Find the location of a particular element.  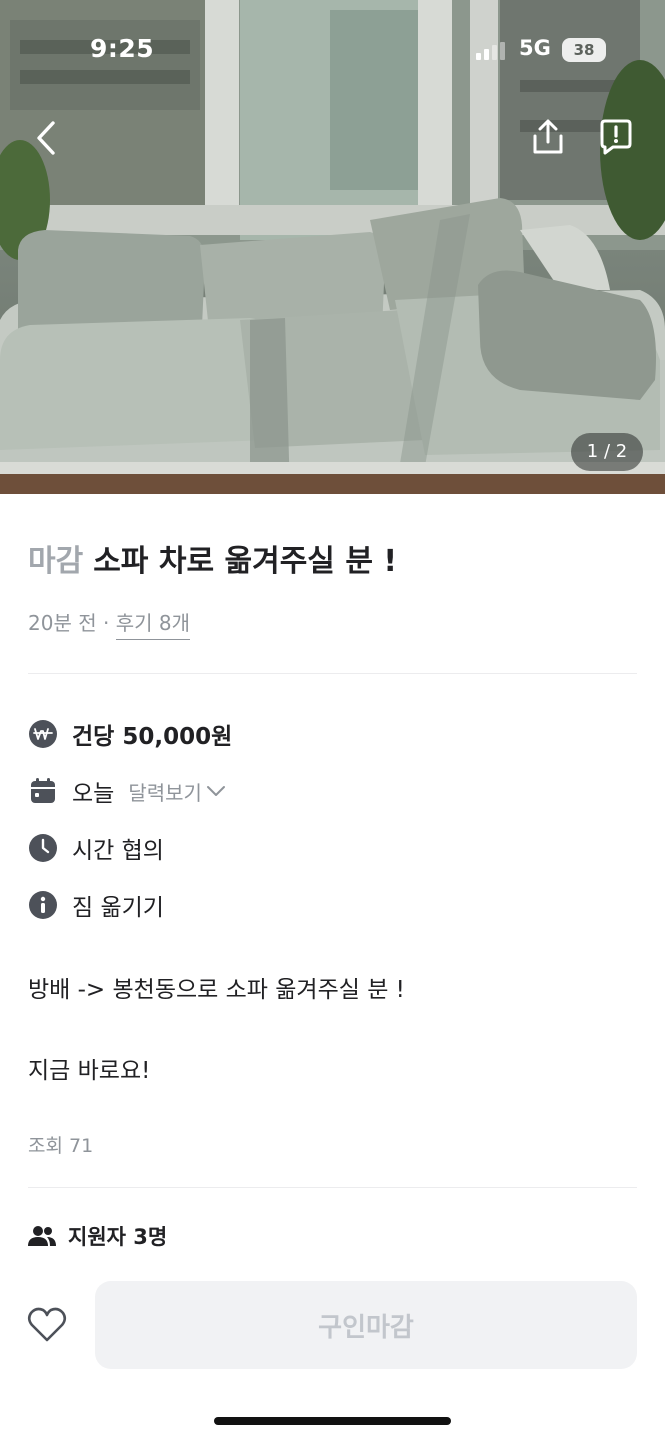

applicants-row: 지원자 3명 is located at coordinates (97, 1236).